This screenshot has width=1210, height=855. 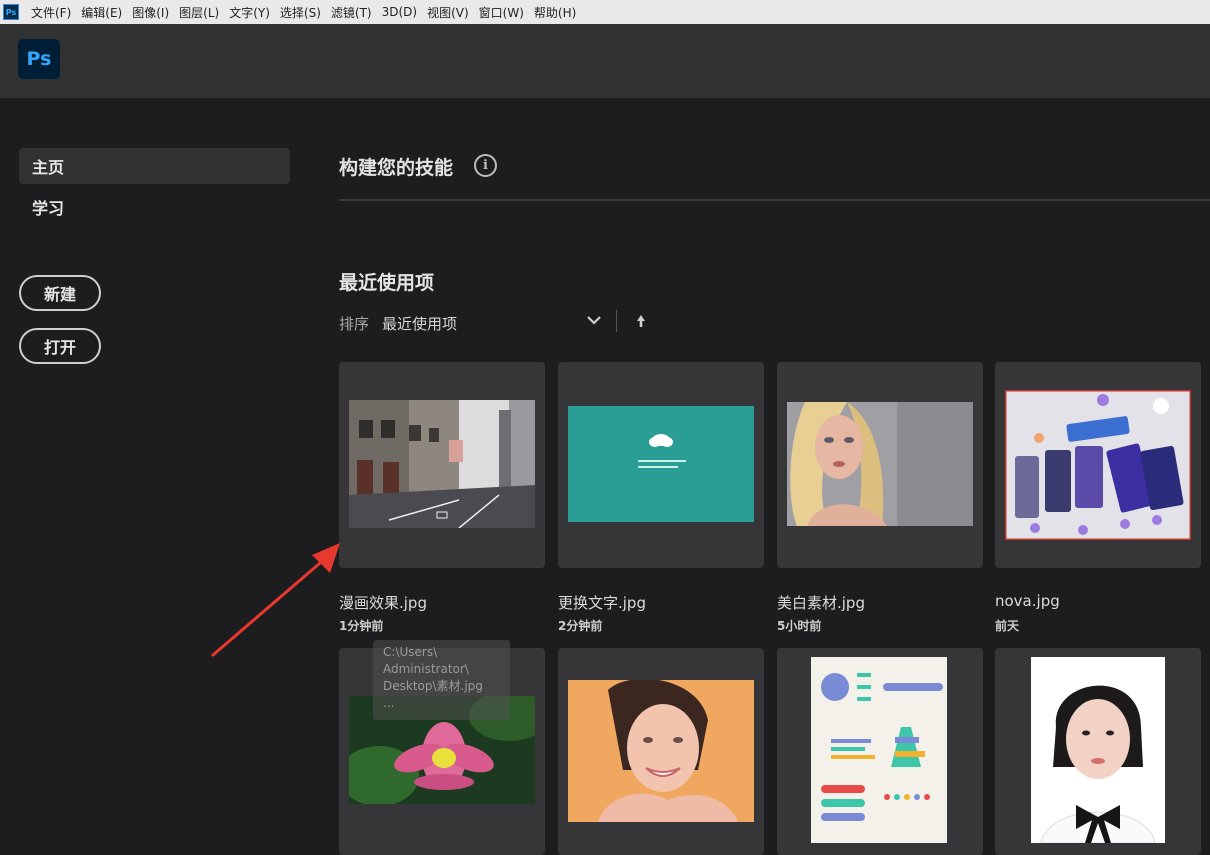 I want to click on tooltip-line: C:\Users\, so click(x=410, y=652).